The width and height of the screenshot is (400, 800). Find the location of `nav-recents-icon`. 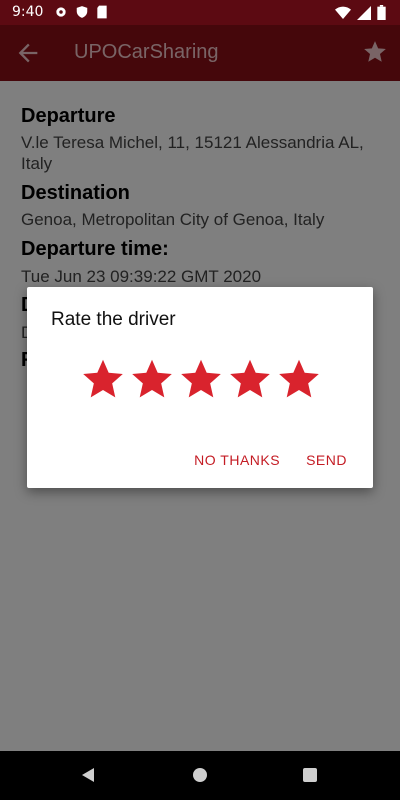

nav-recents-icon is located at coordinates (310, 775).